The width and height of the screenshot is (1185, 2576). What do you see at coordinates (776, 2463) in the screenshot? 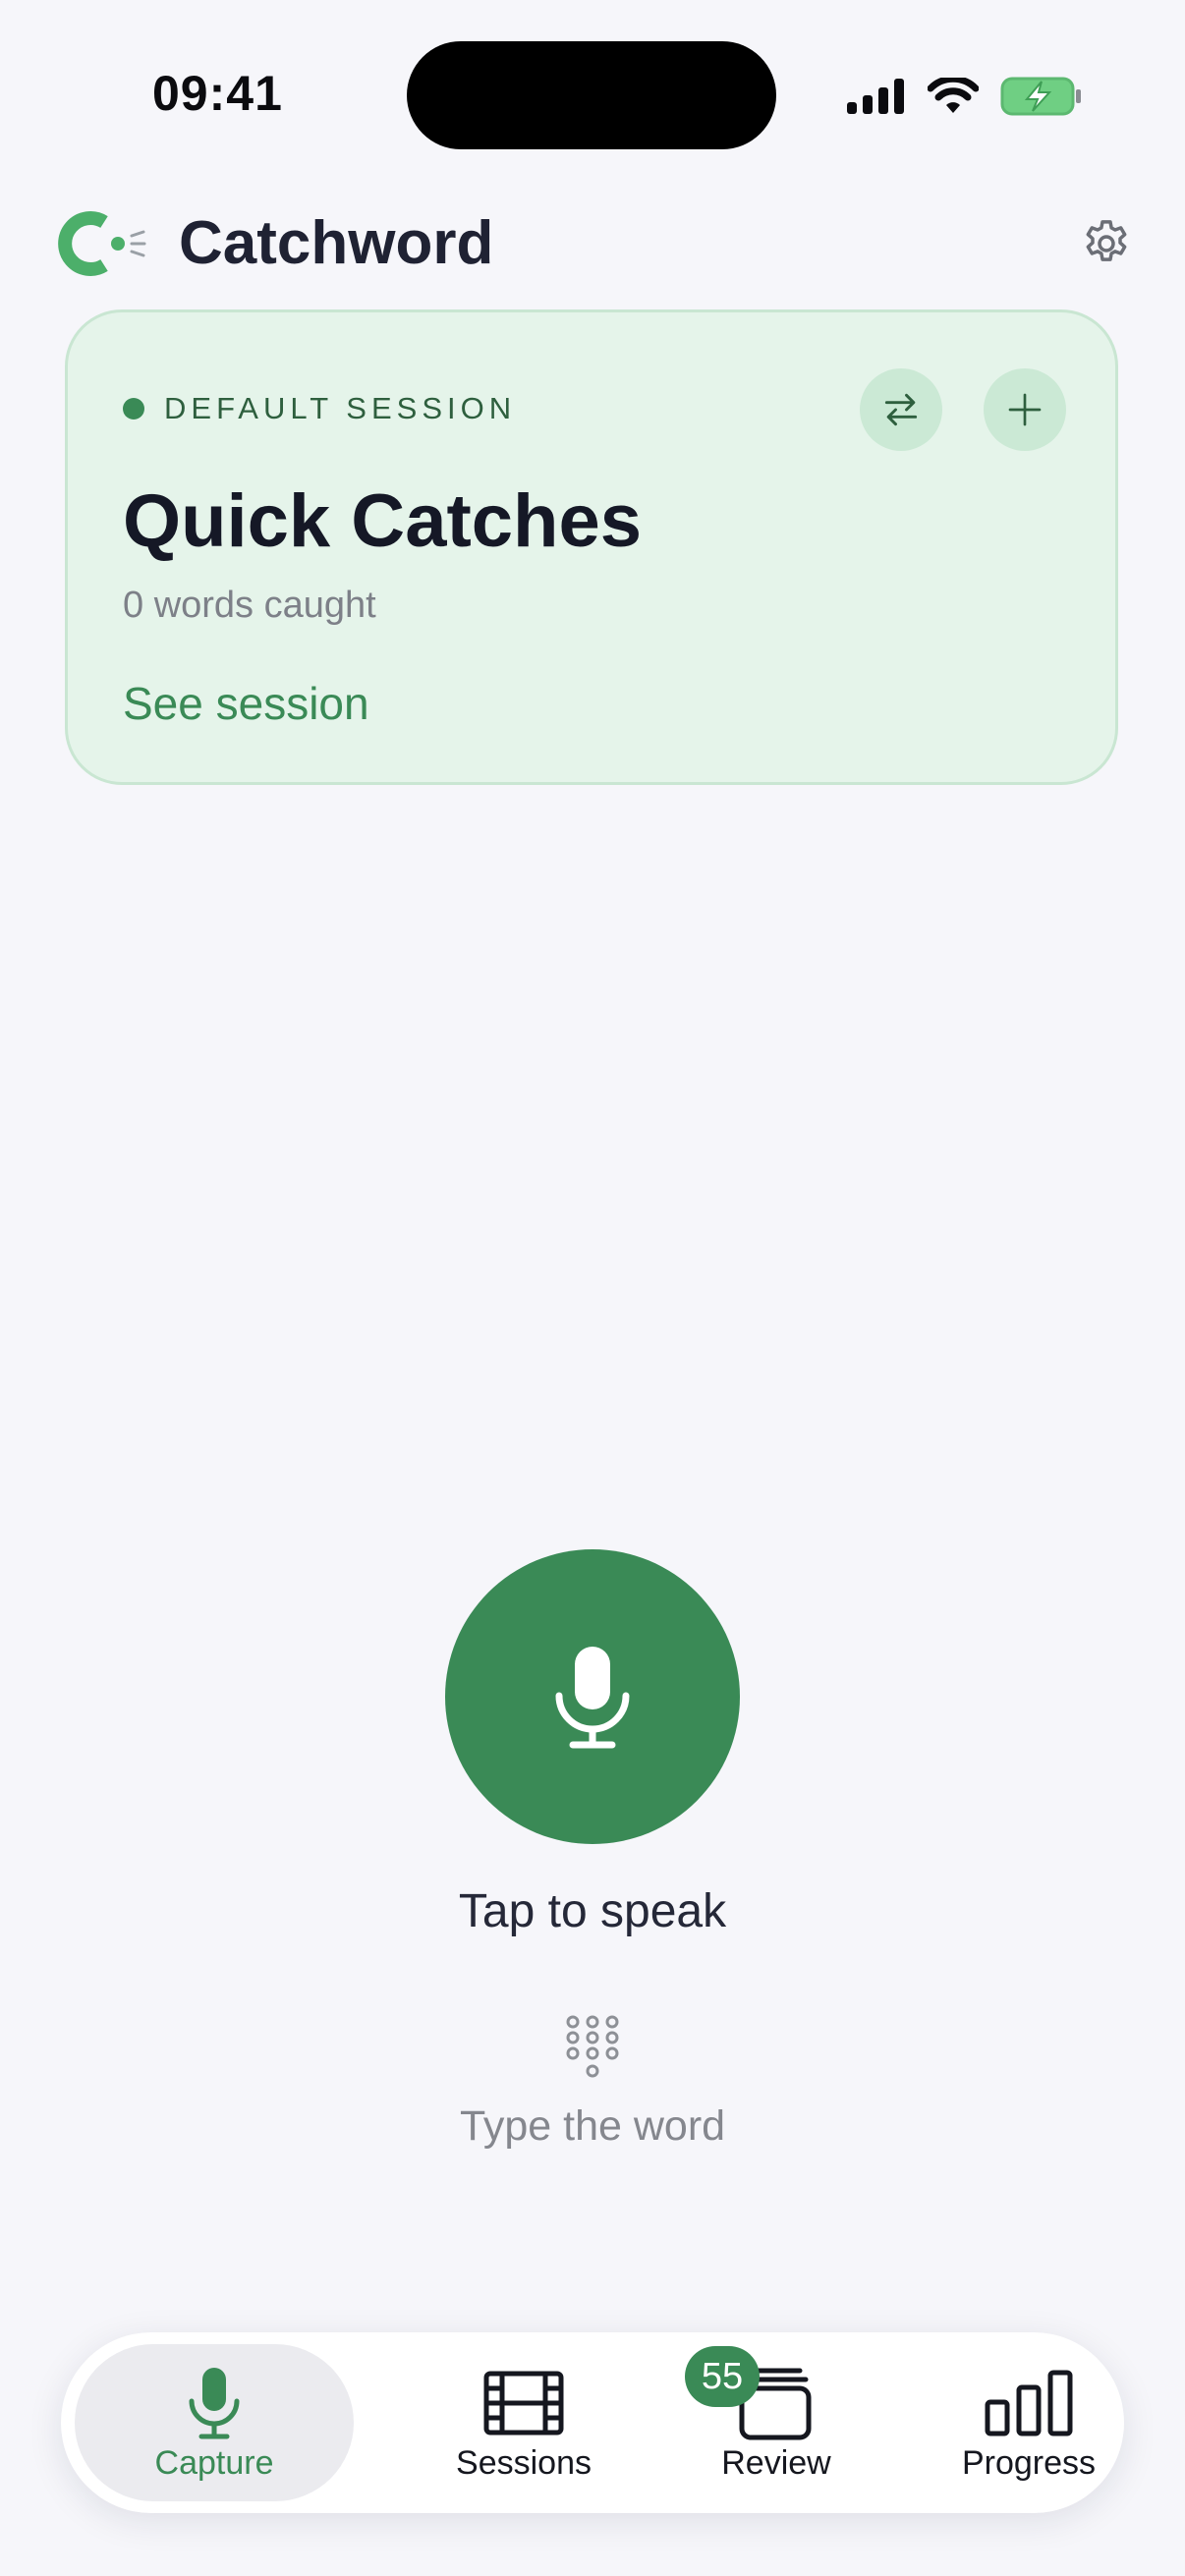
I see `tab-label-review: Review` at bounding box center [776, 2463].